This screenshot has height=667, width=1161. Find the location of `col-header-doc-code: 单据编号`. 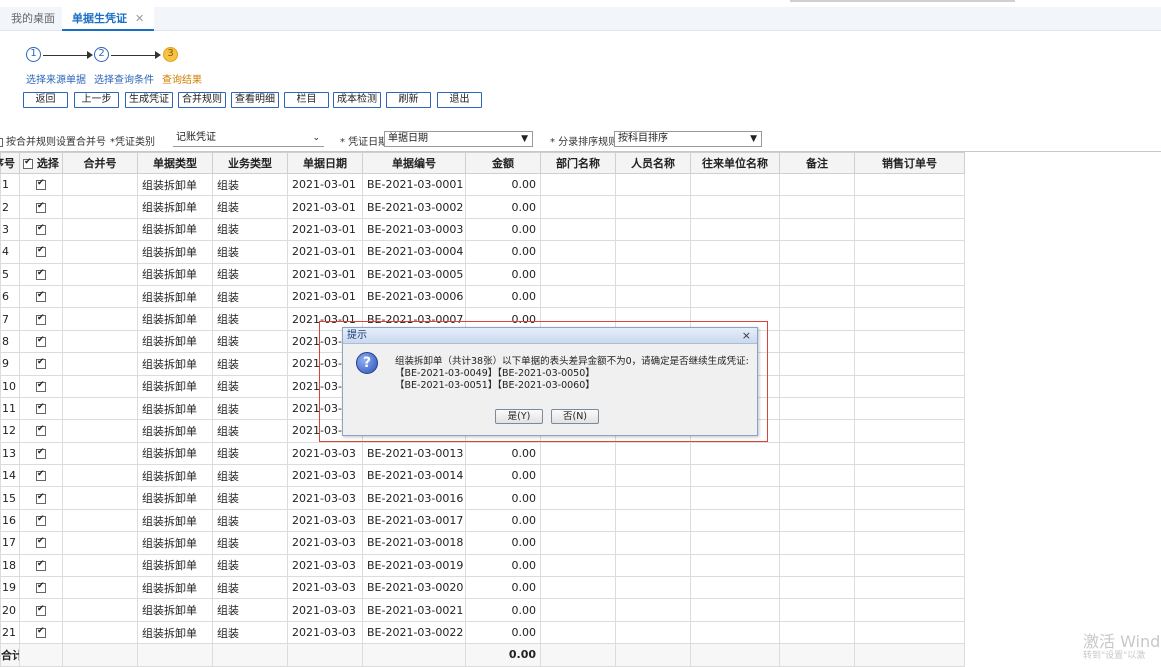

col-header-doc-code: 单据编号 is located at coordinates (414, 163).